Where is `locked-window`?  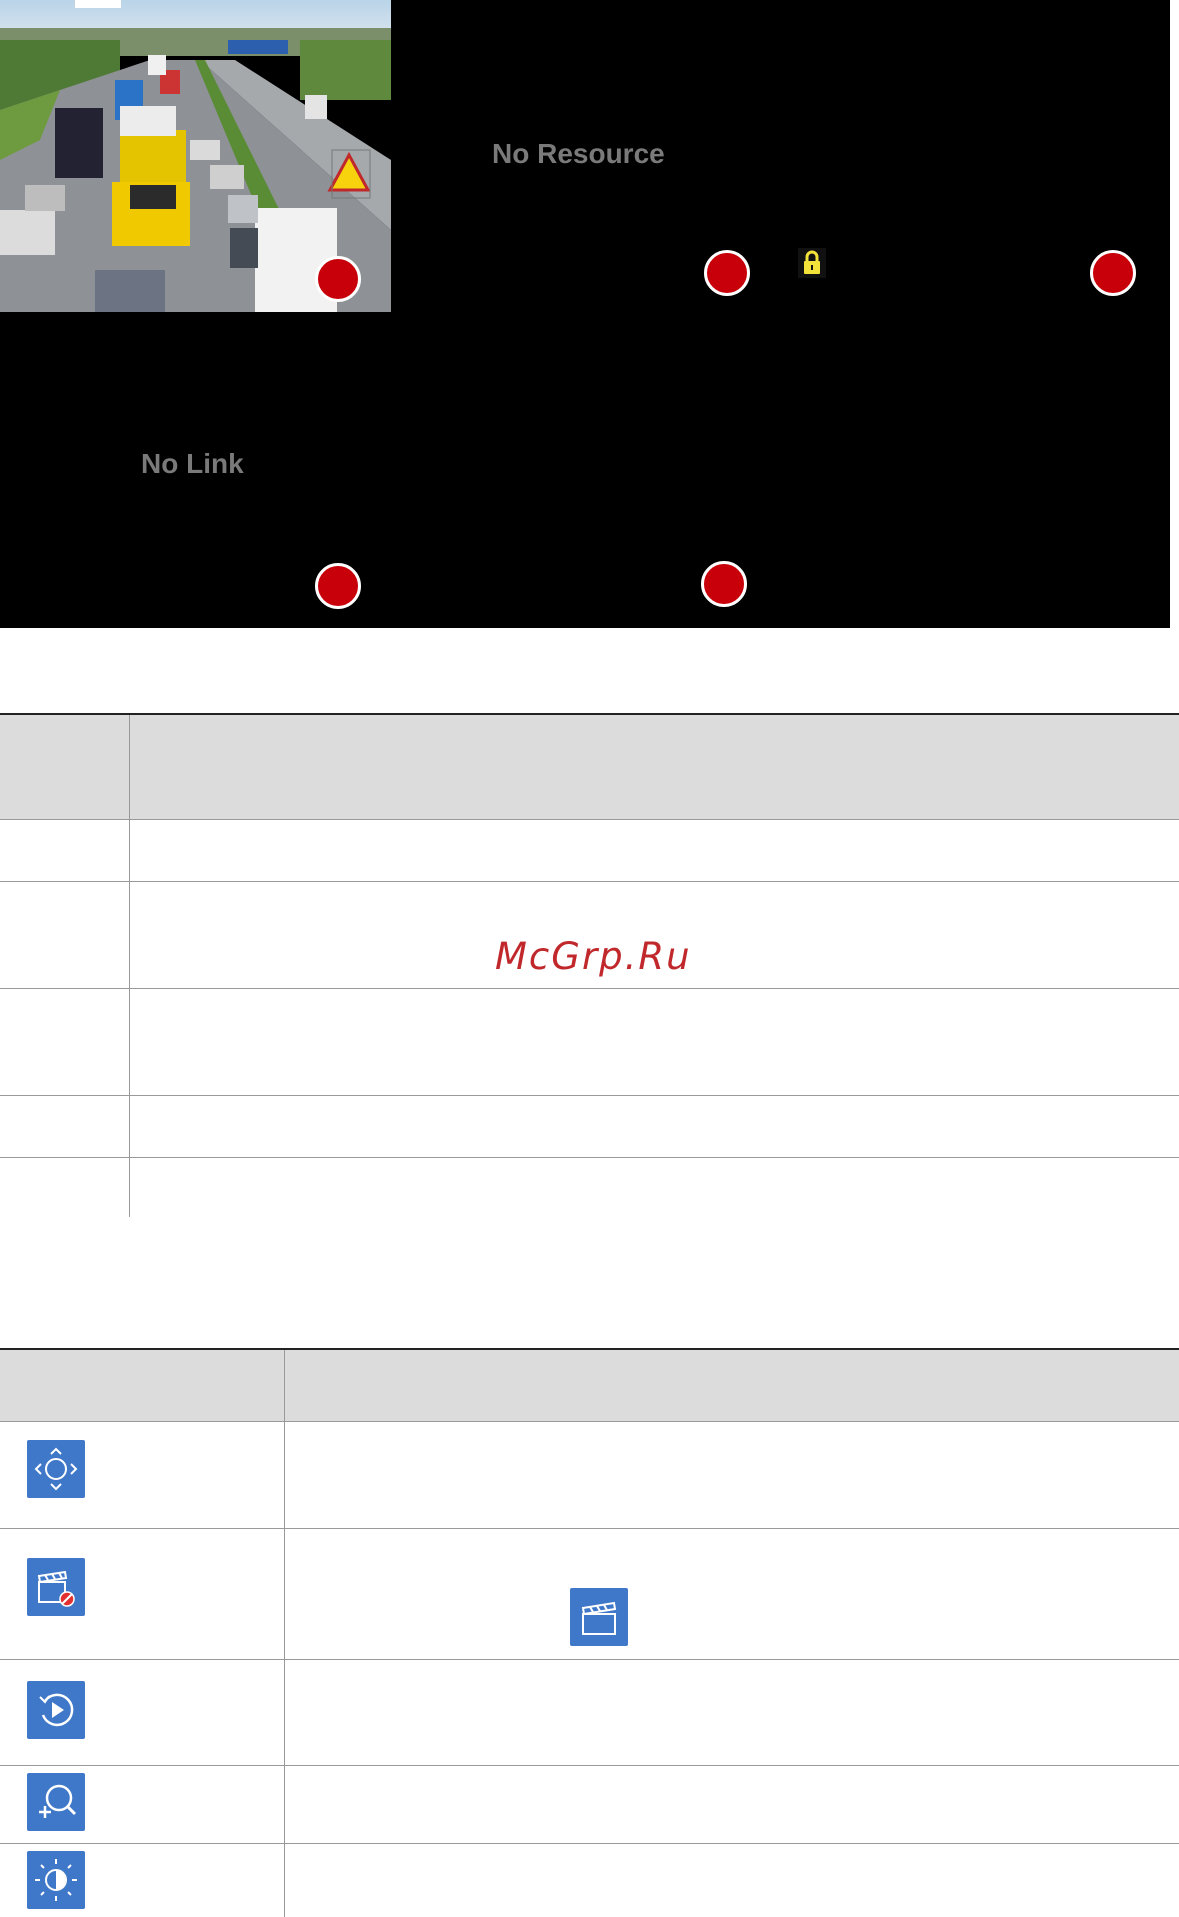 locked-window is located at coordinates (975, 156).